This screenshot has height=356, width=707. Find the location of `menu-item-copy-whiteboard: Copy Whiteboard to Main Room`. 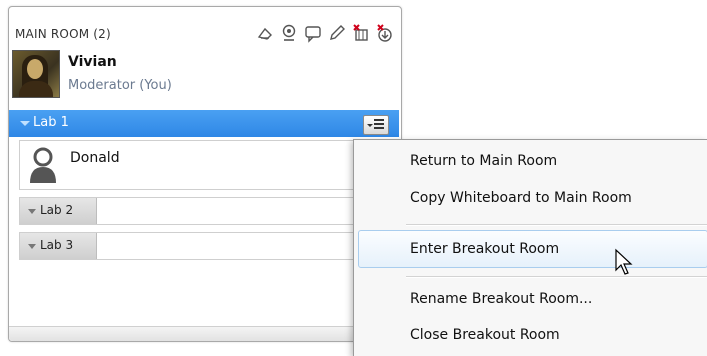

menu-item-copy-whiteboard: Copy Whiteboard to Main Room is located at coordinates (530, 198).